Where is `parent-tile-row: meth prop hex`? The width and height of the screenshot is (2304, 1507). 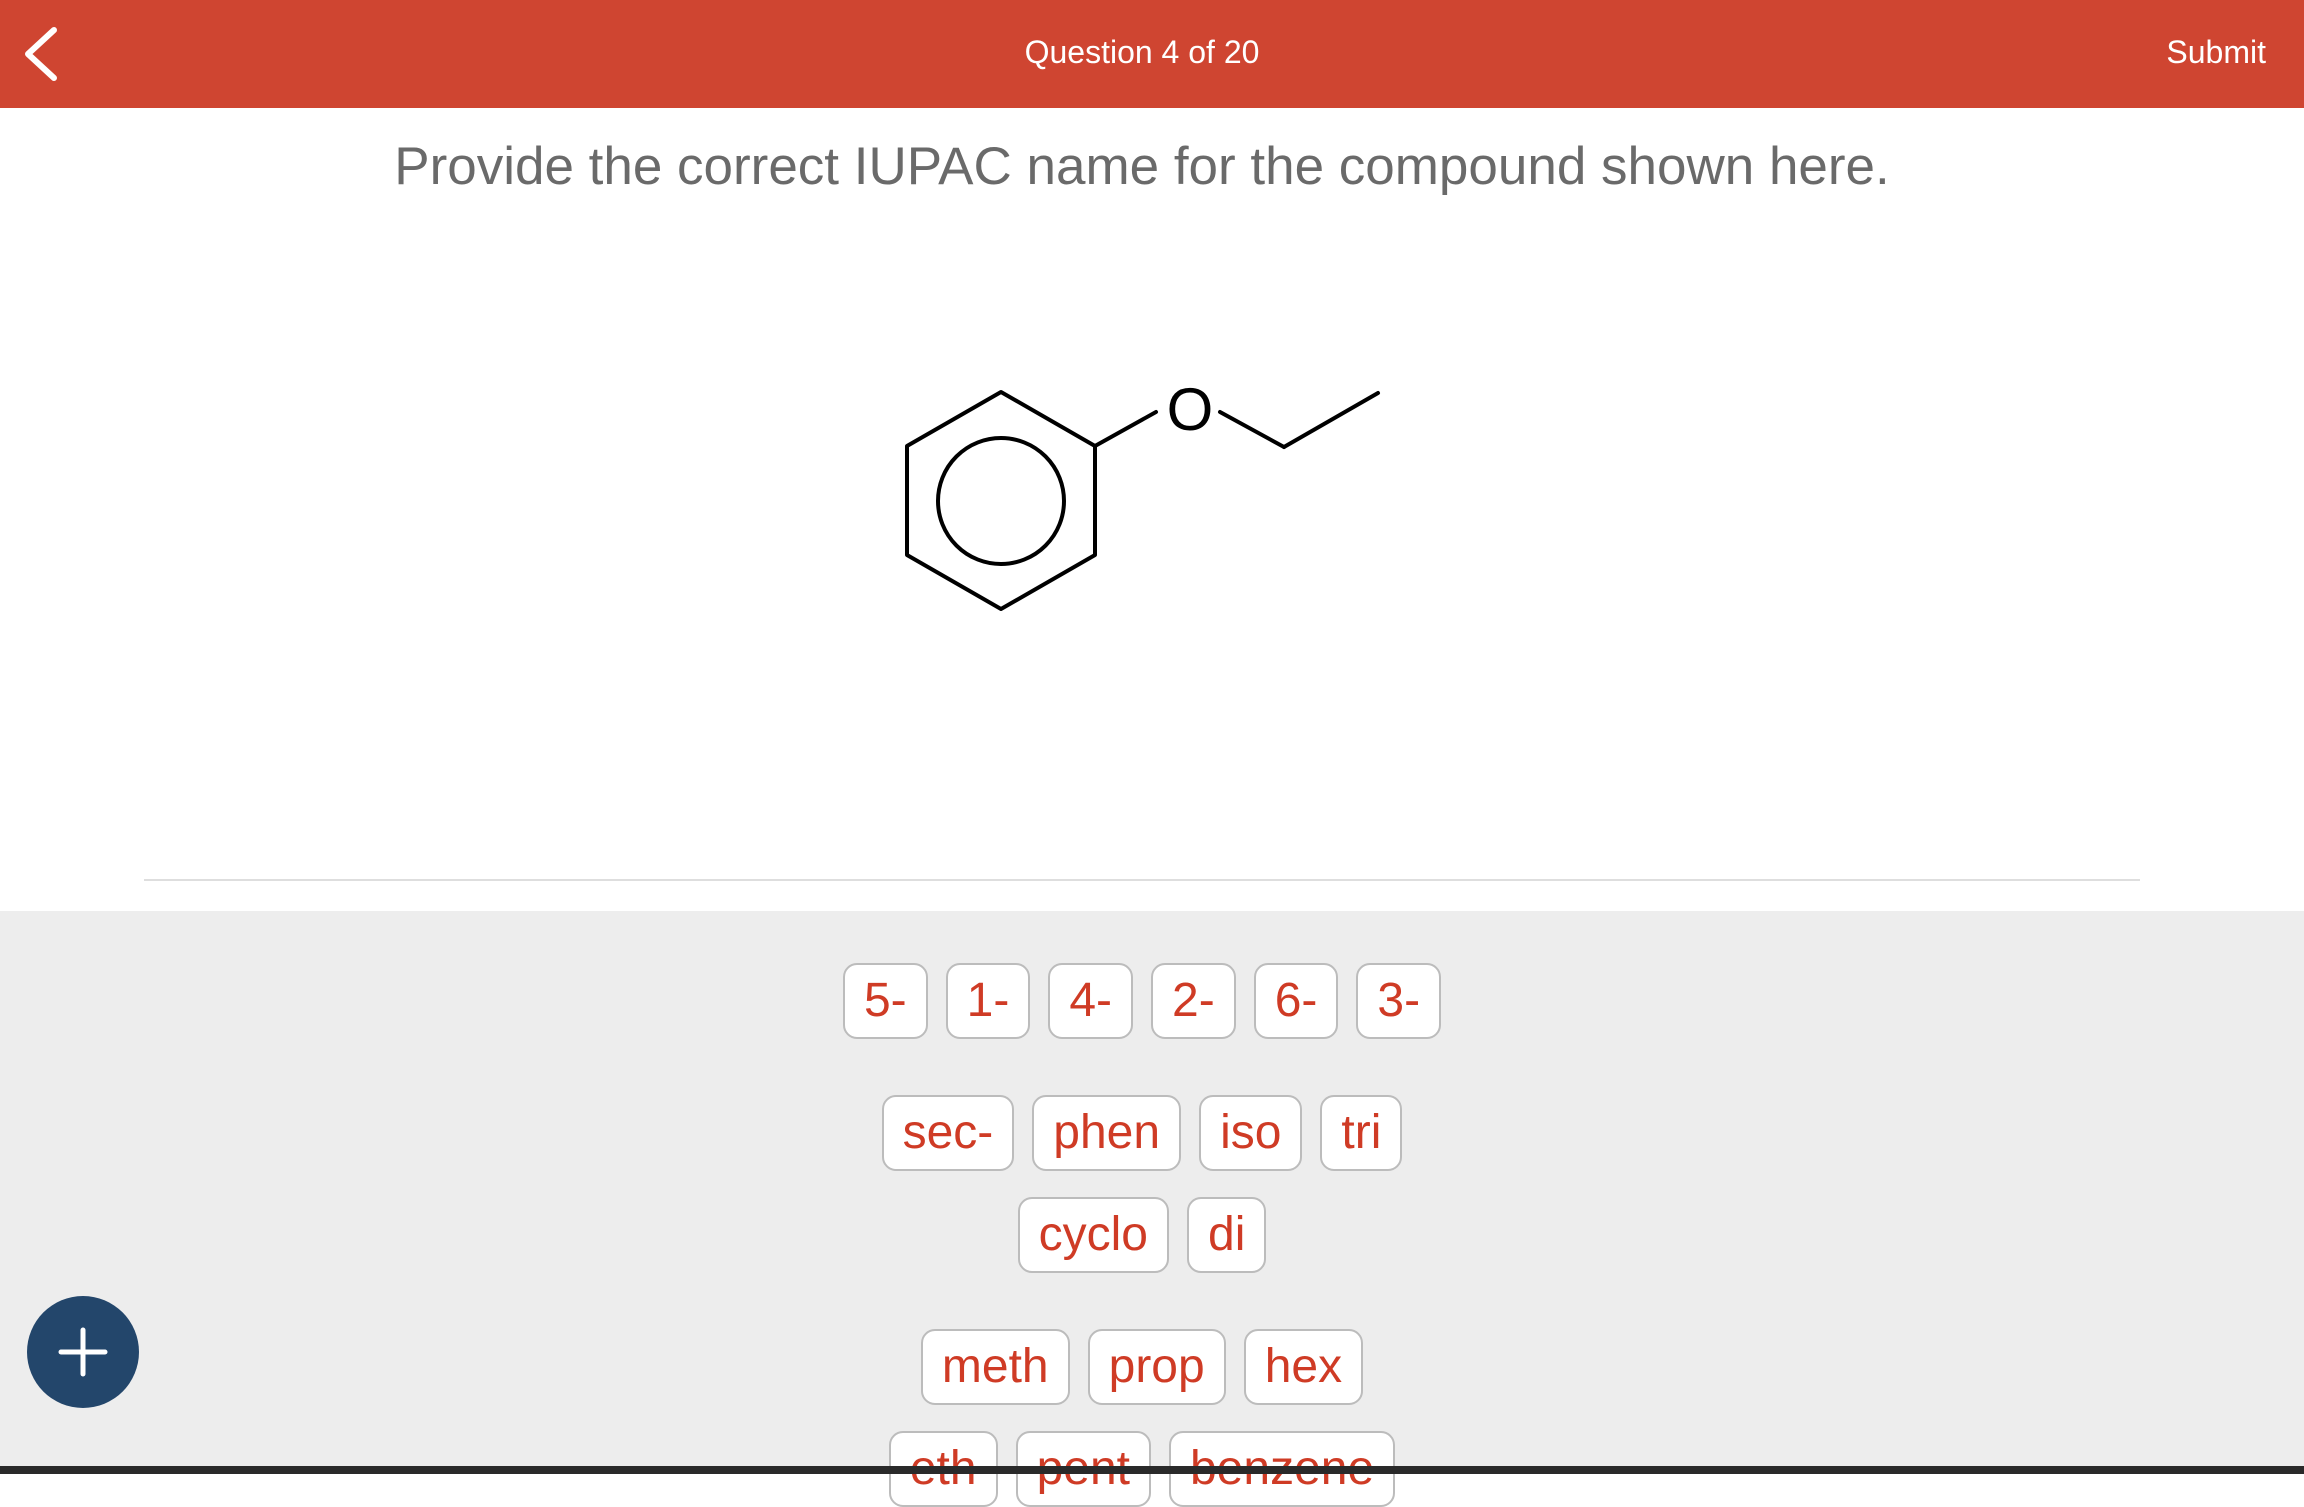 parent-tile-row: meth prop hex is located at coordinates (1142, 1367).